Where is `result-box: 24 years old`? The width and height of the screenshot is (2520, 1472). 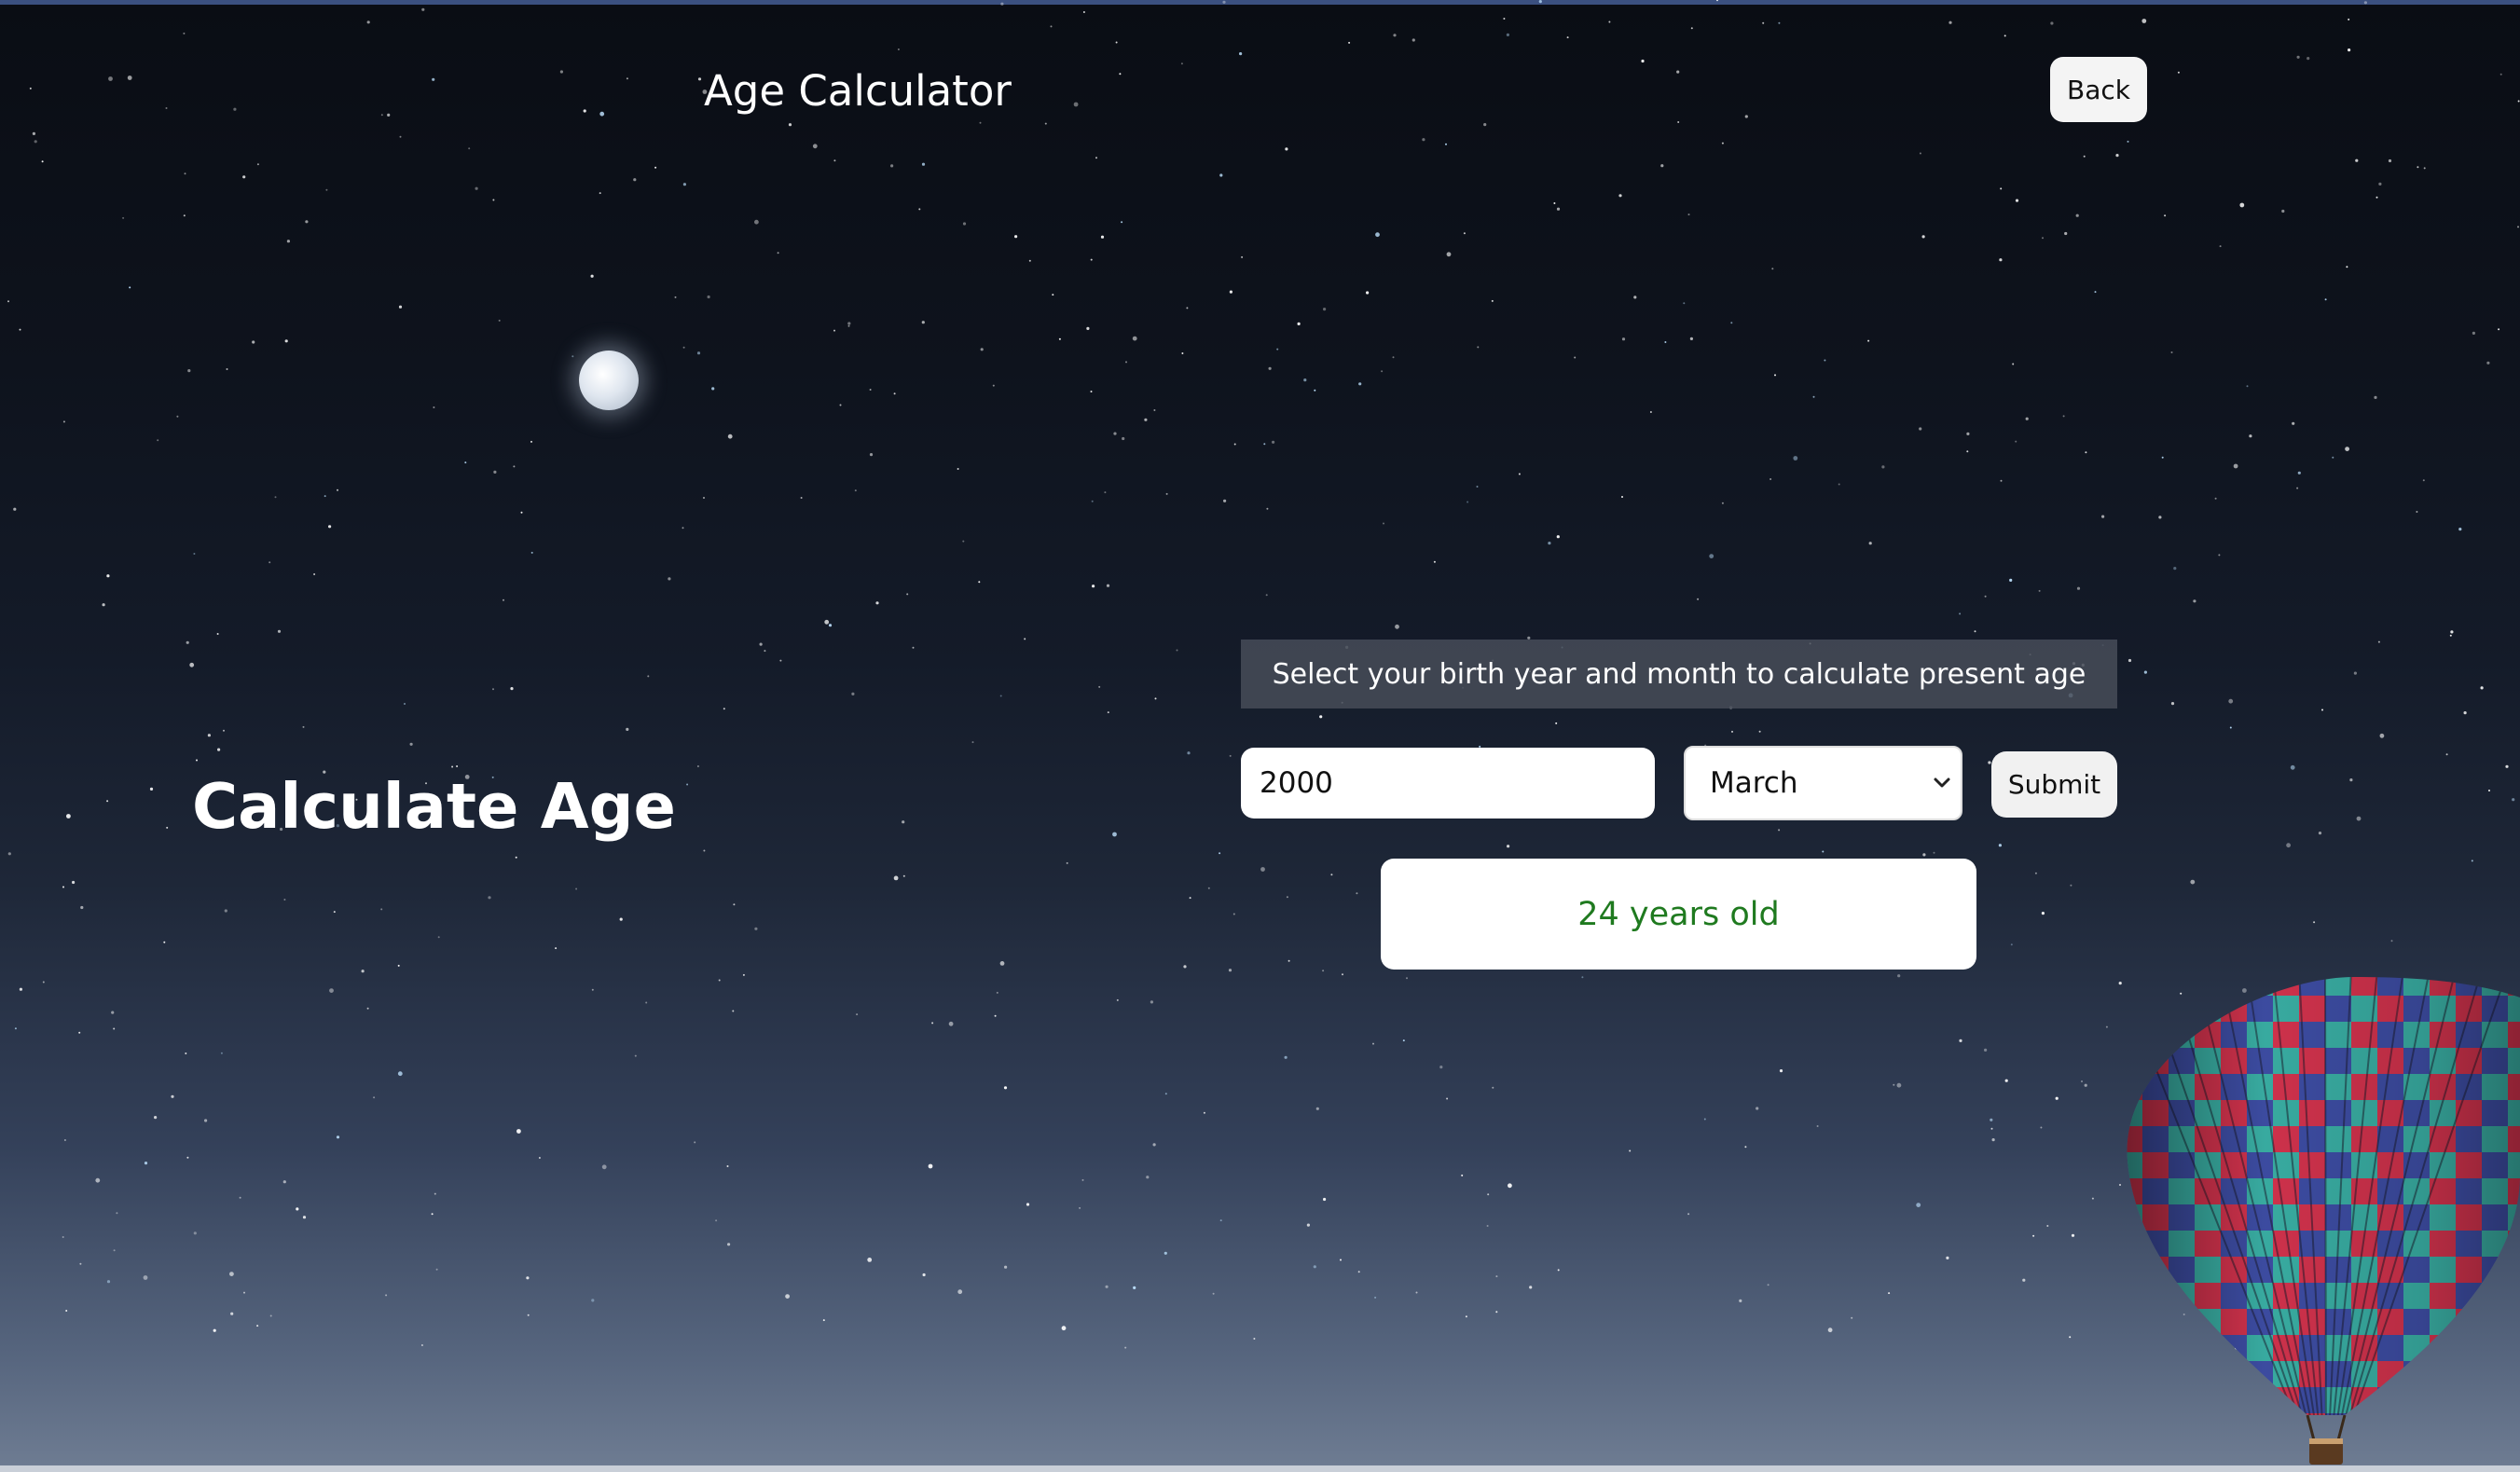
result-box: 24 years old is located at coordinates (1678, 914).